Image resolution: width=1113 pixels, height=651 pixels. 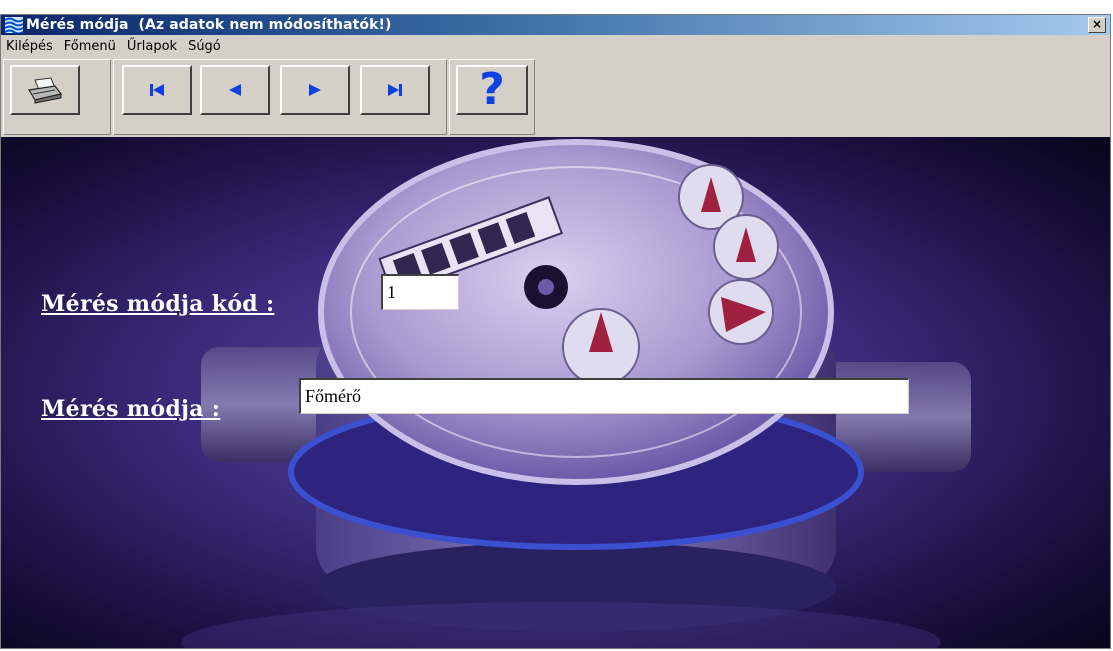 What do you see at coordinates (555, 97) in the screenshot?
I see `toolbar: ?` at bounding box center [555, 97].